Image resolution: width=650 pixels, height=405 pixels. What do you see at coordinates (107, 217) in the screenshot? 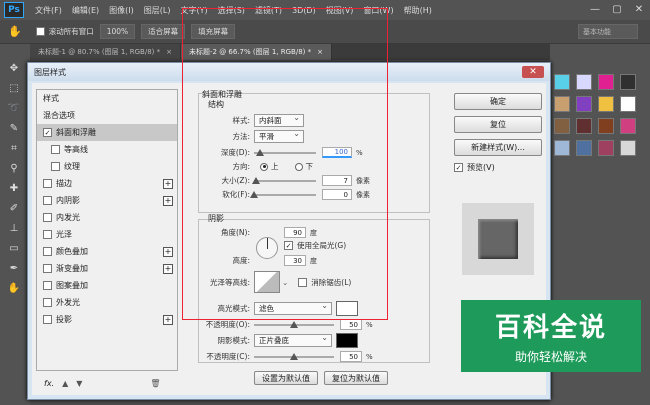
I see `style-list-item: 内发光` at bounding box center [107, 217].